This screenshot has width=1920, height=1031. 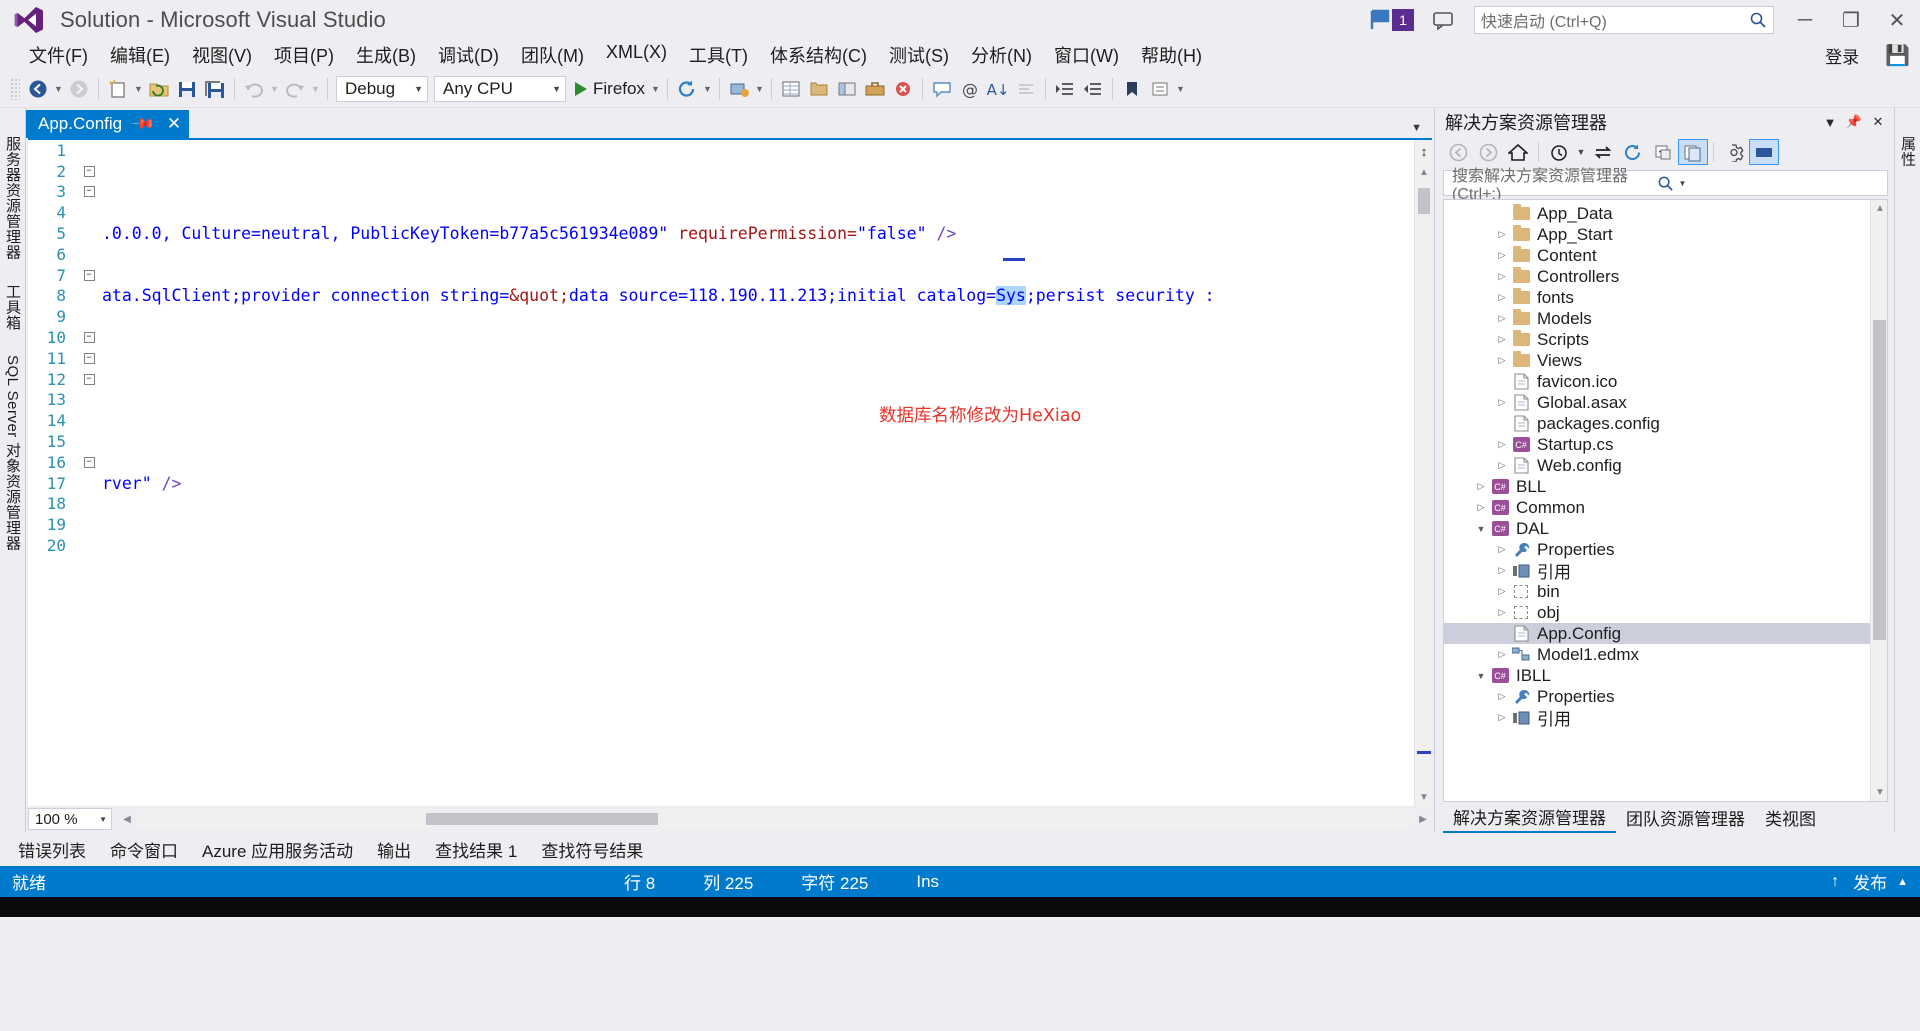 What do you see at coordinates (1875, 881) in the screenshot?
I see `status-publish-label: 发布` at bounding box center [1875, 881].